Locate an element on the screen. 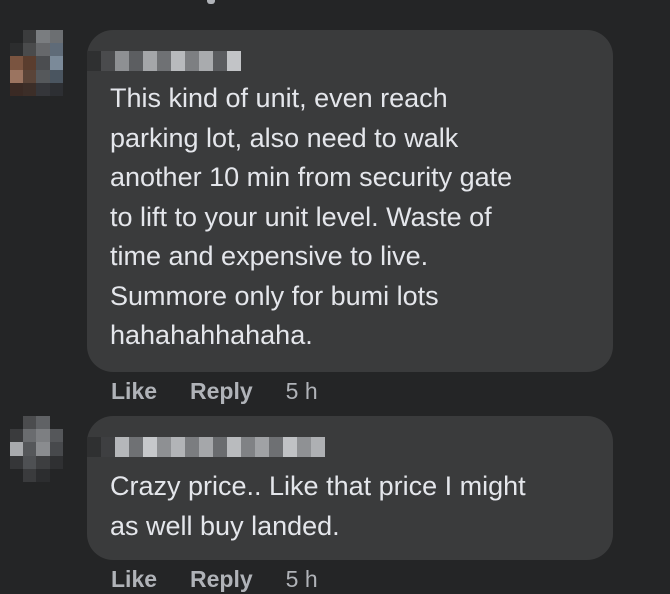 The width and height of the screenshot is (670, 594). previous-content-edge is located at coordinates (211, 2).